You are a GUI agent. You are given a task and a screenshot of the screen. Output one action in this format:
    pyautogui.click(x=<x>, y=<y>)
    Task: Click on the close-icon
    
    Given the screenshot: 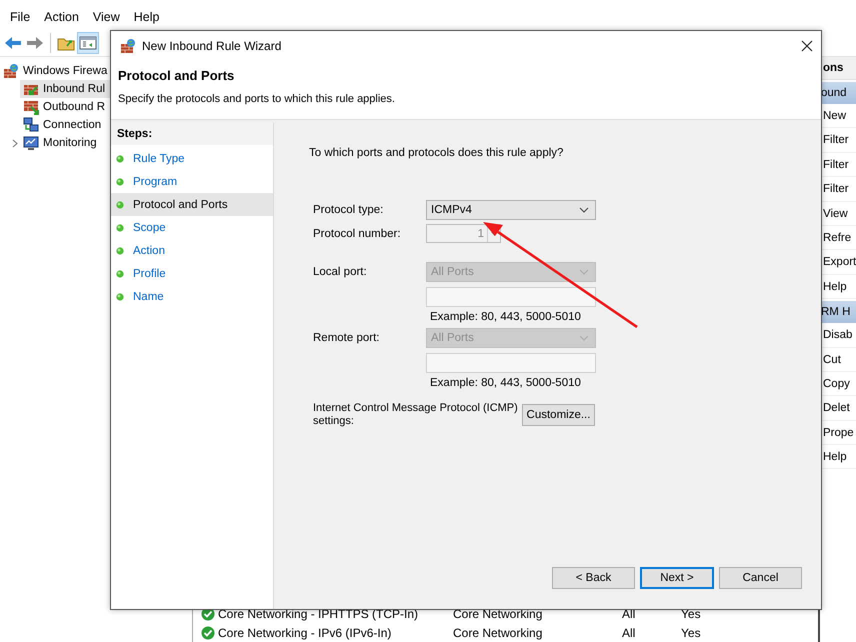 What is the action you would take?
    pyautogui.click(x=807, y=46)
    